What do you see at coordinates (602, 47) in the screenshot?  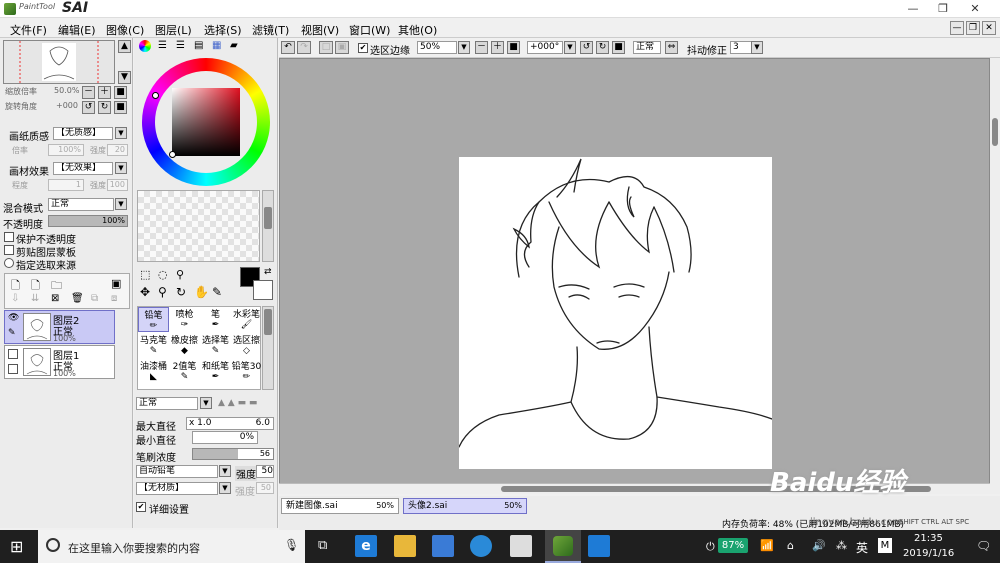 I see `toolbar-rotate-right-button: ↻` at bounding box center [602, 47].